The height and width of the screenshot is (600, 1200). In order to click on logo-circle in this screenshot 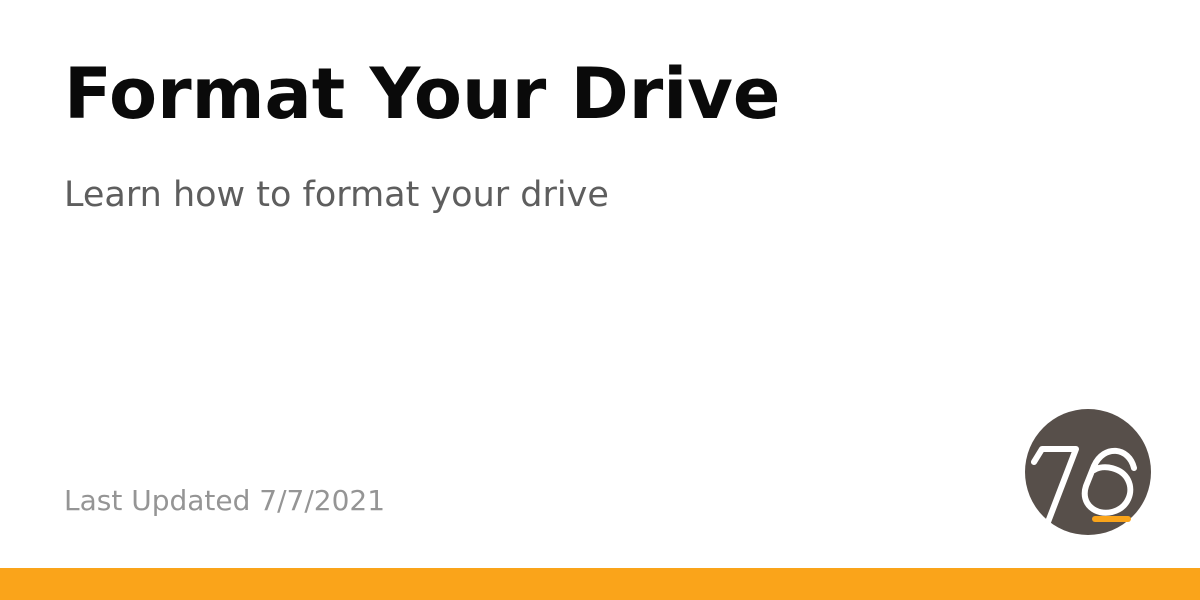, I will do `click(1088, 472)`.